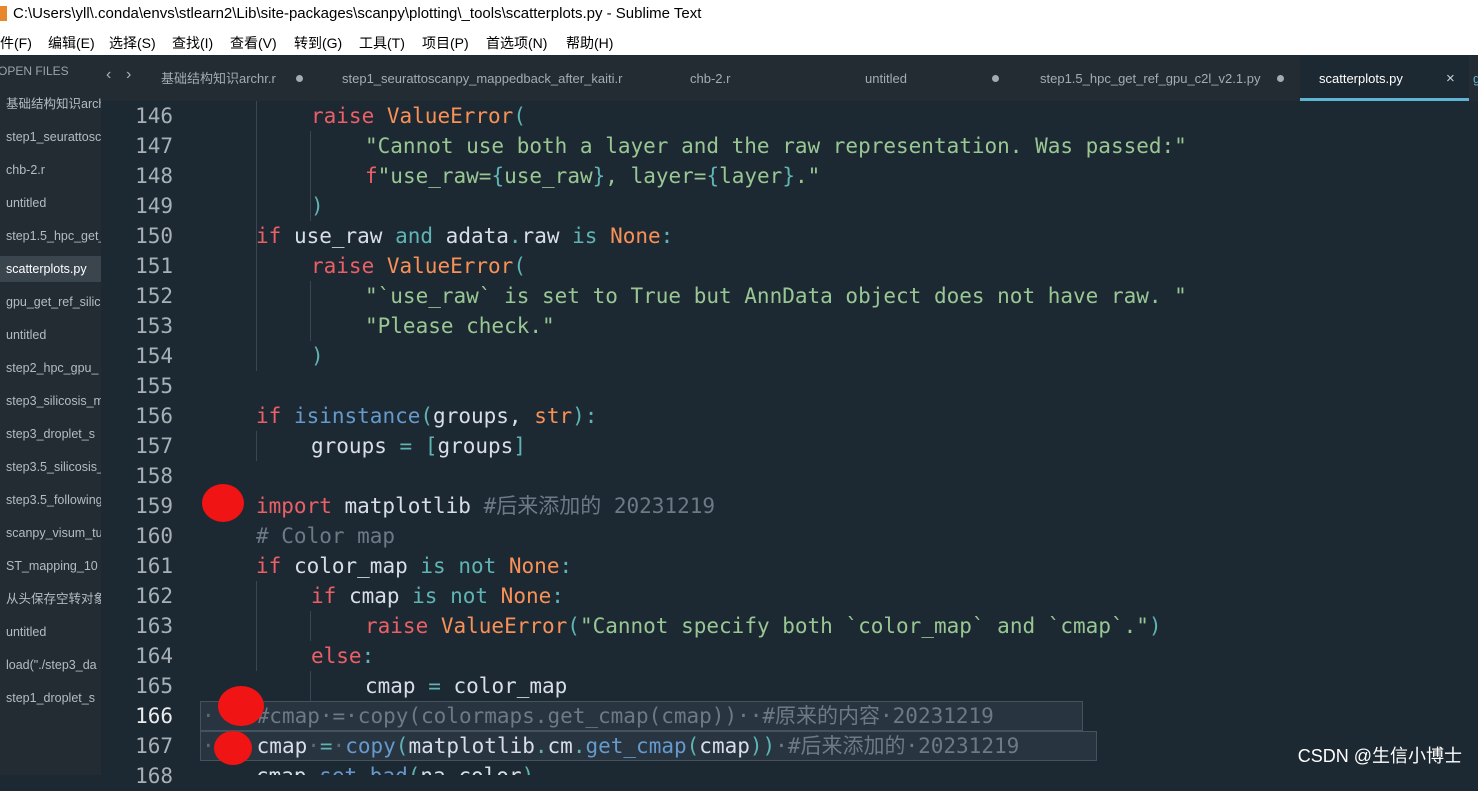 The image size is (1478, 791). What do you see at coordinates (53, 302) in the screenshot?
I see `sidebar-file: gpu_get_ref_silicosis` at bounding box center [53, 302].